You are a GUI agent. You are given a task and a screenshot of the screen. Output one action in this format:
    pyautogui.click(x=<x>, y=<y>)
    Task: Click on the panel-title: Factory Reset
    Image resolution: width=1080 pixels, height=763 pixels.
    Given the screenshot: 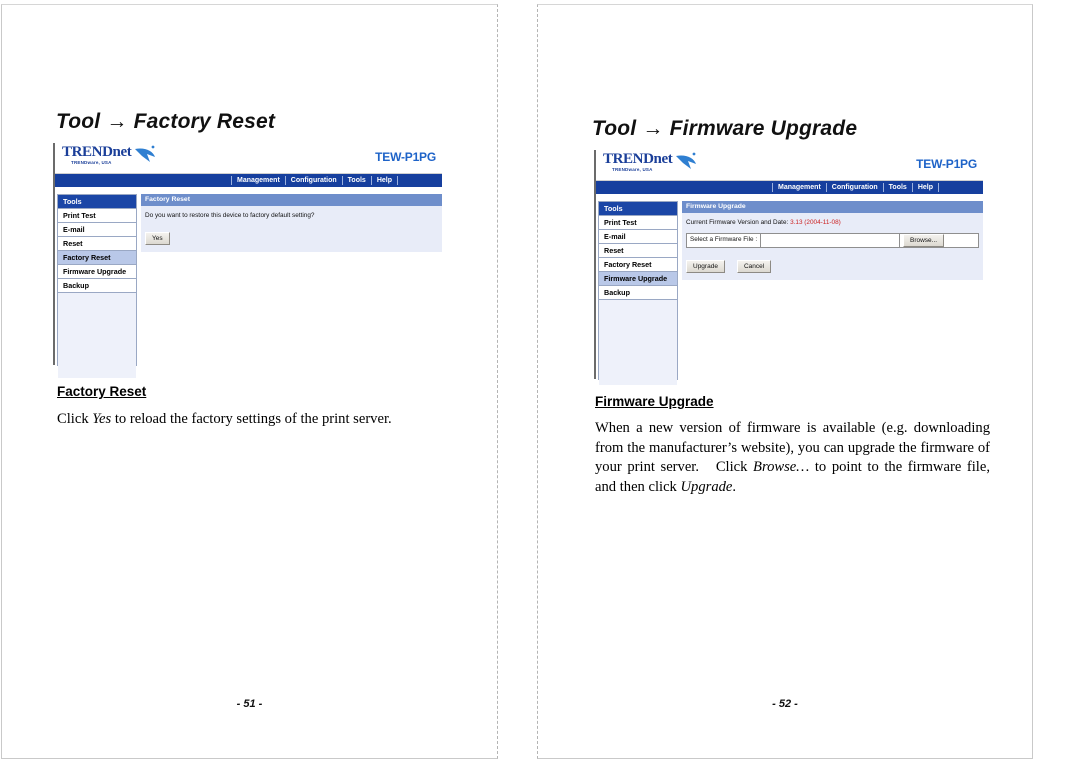 What is the action you would take?
    pyautogui.click(x=291, y=200)
    